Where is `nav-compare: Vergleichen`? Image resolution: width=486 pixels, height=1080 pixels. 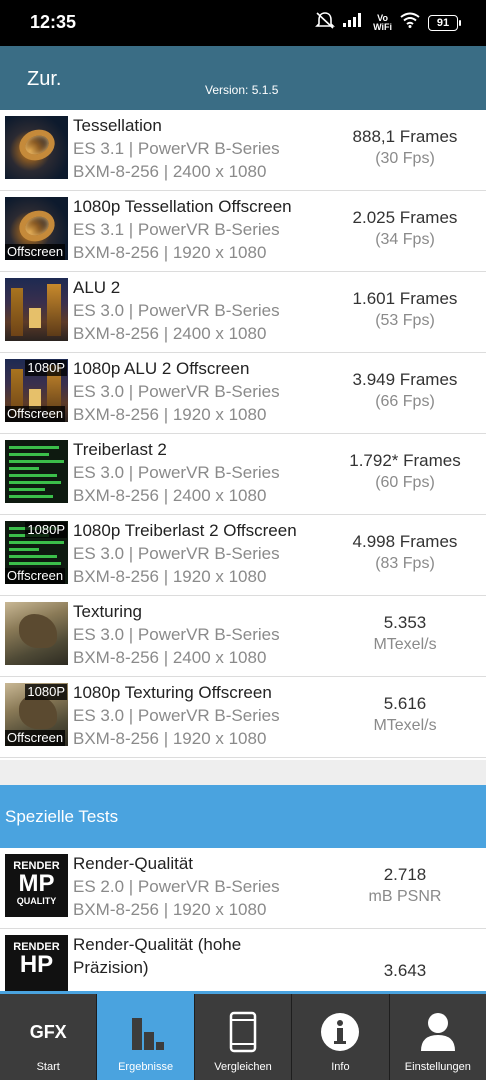
nav-compare: Vergleichen is located at coordinates (244, 1037).